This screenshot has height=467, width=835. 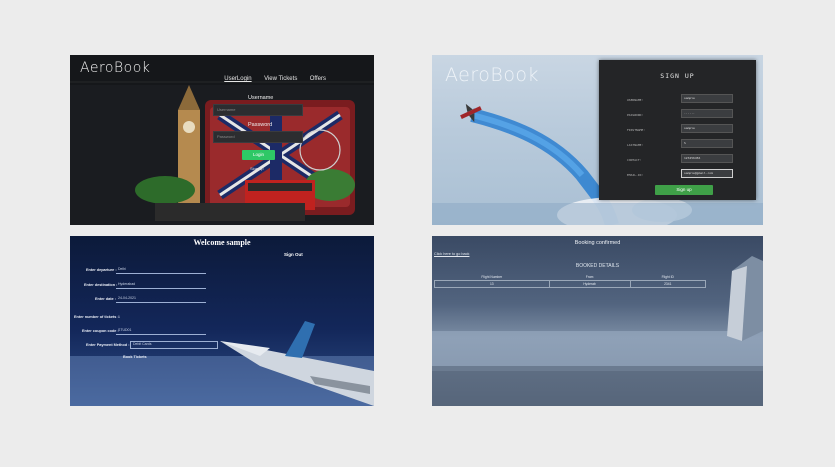 What do you see at coordinates (261, 98) in the screenshot?
I see `username-label: Username` at bounding box center [261, 98].